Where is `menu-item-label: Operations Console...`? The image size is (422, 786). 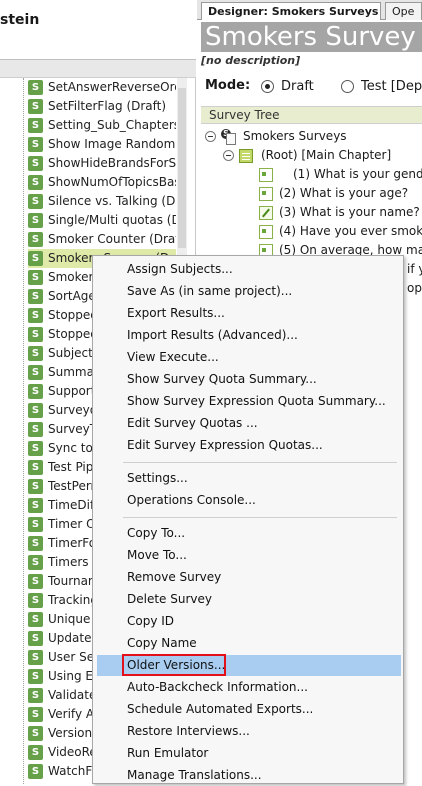
menu-item-label: Operations Console... is located at coordinates (191, 500).